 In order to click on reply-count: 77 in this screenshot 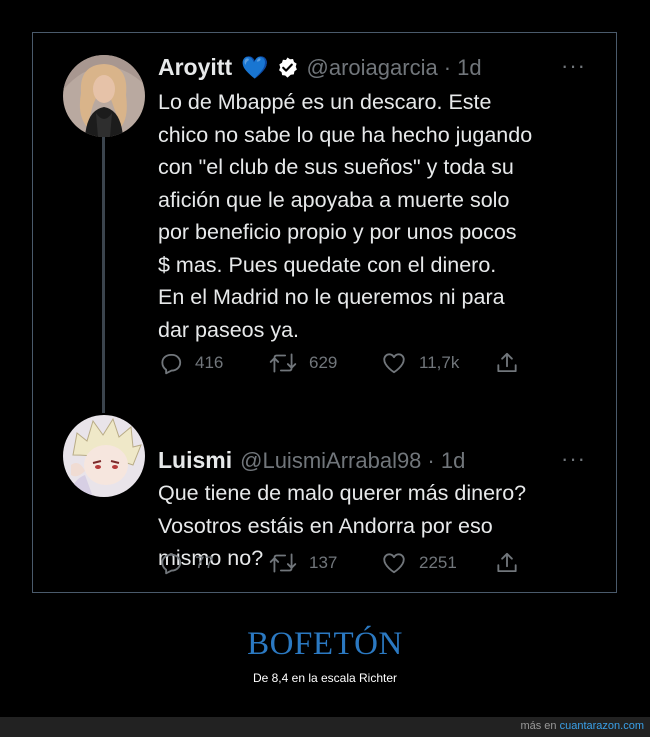, I will do `click(204, 562)`.